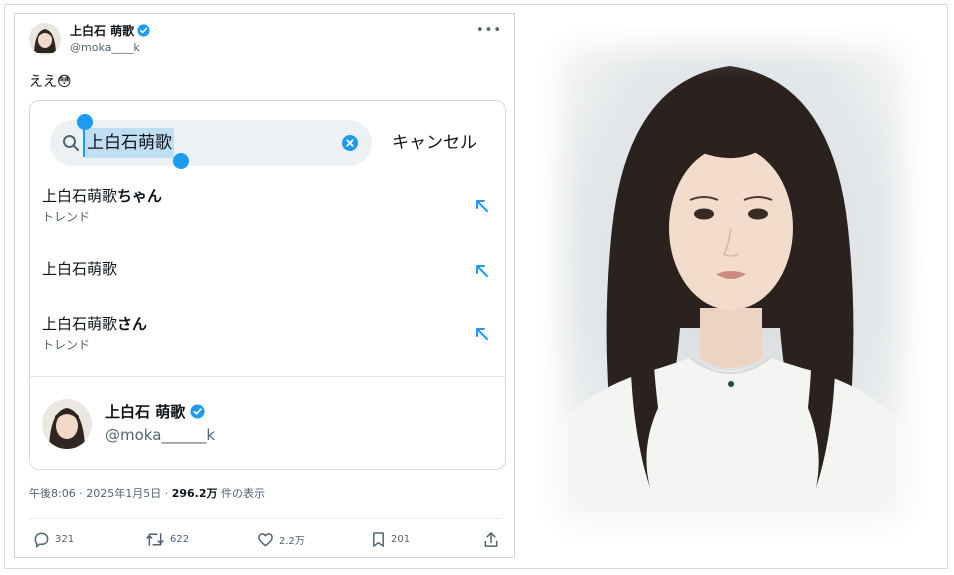  Describe the element at coordinates (145, 412) in the screenshot. I see `user-name-text: 上白石 萌歌` at that location.